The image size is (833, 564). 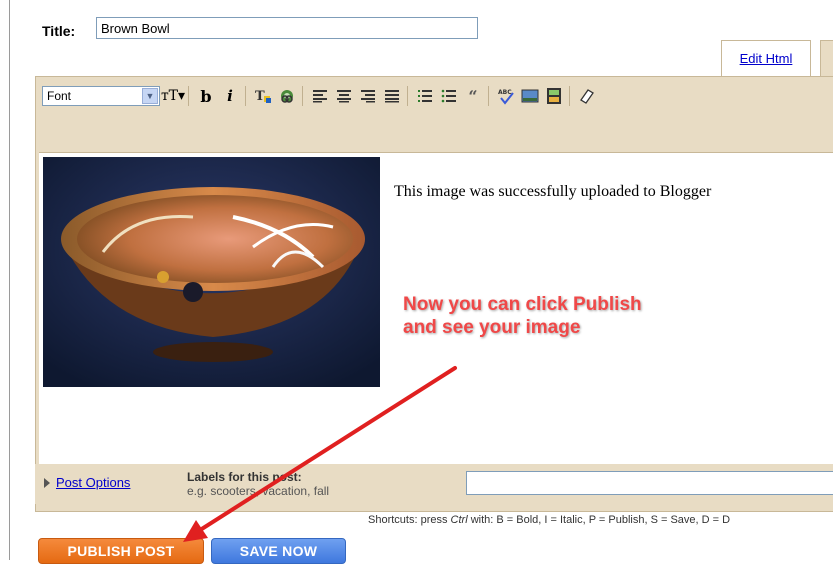 I want to click on post-options: Post Options, so click(x=87, y=482).